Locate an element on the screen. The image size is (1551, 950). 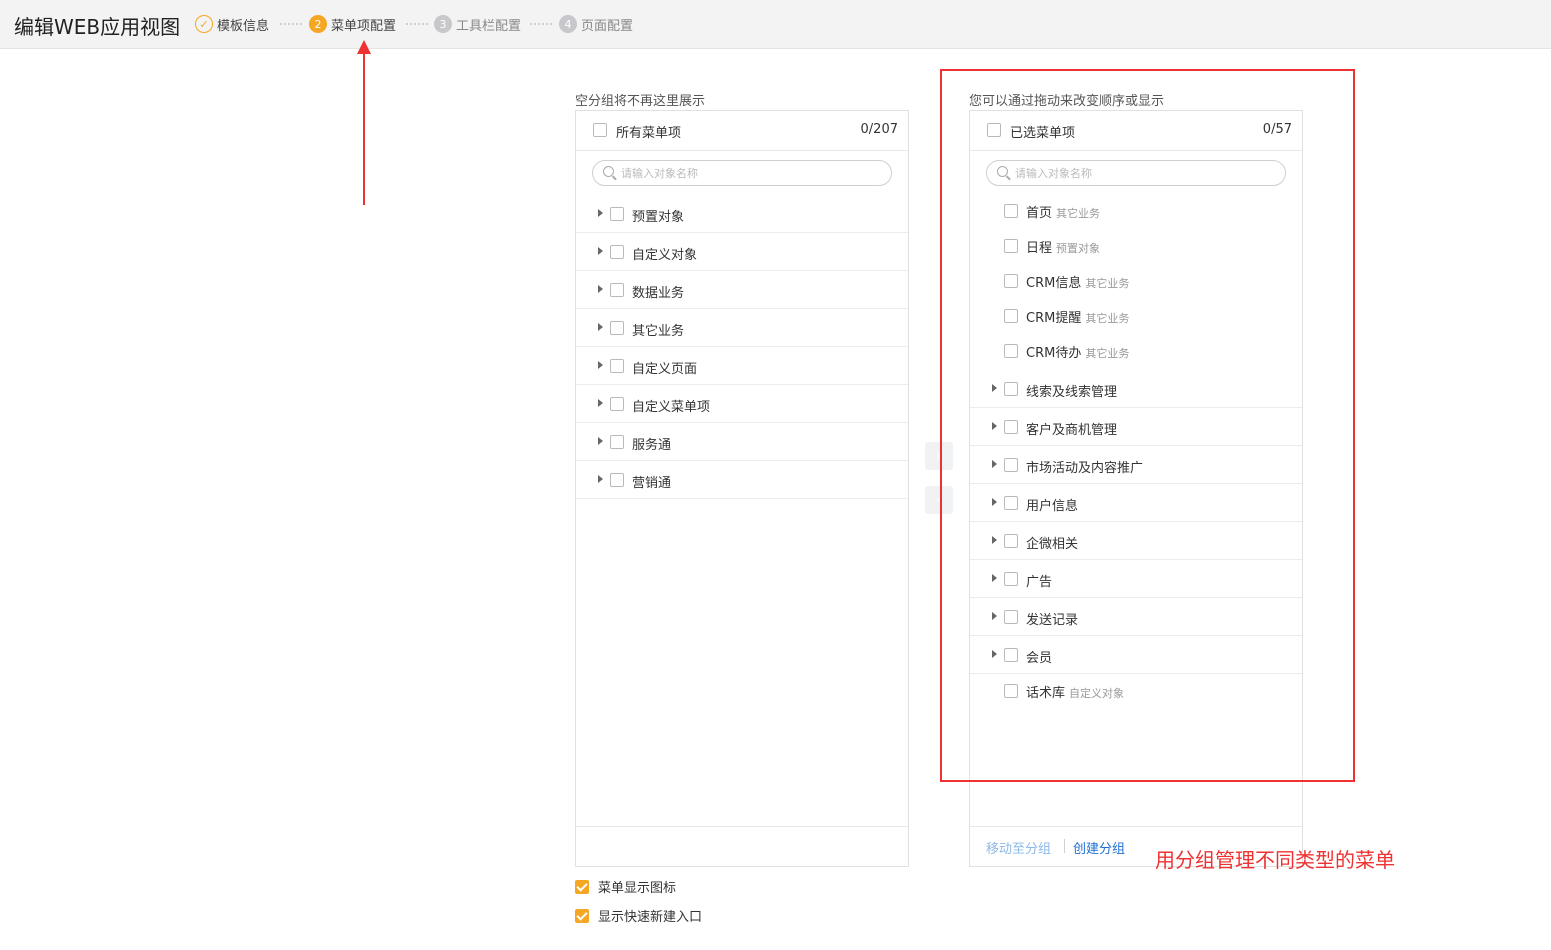
option-label: 显示快速新建入口 is located at coordinates (650, 917).